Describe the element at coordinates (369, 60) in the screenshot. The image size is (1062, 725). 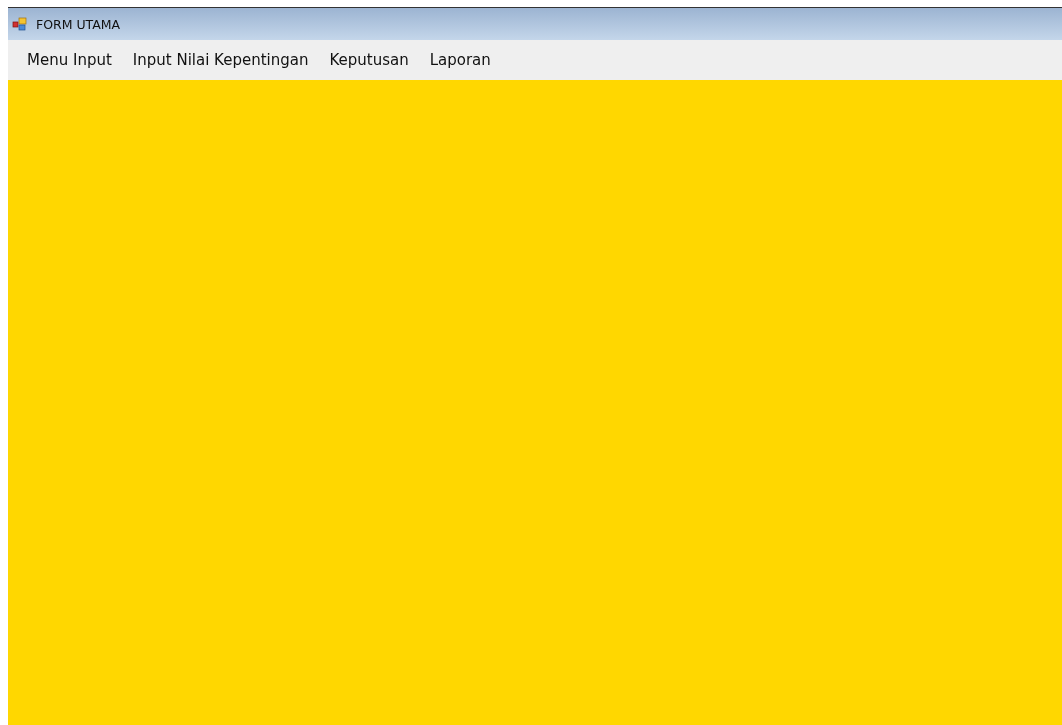
I see `menu-item: Keputusan` at that location.